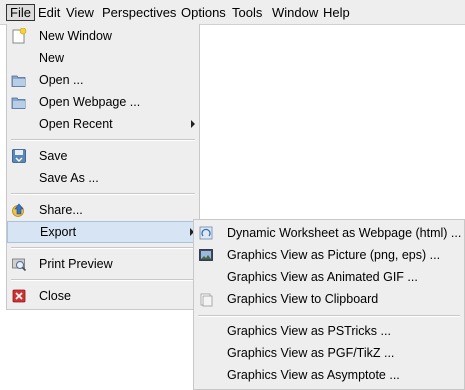 This screenshot has height=390, width=465. I want to click on print-preview-icon, so click(19, 264).